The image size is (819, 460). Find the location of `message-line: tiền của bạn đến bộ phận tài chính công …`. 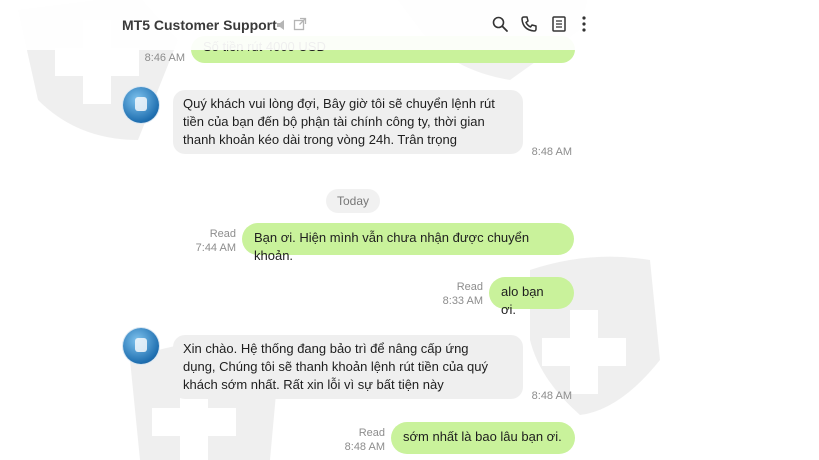

message-line: tiền của bạn đến bộ phận tài chính công … is located at coordinates (334, 121).